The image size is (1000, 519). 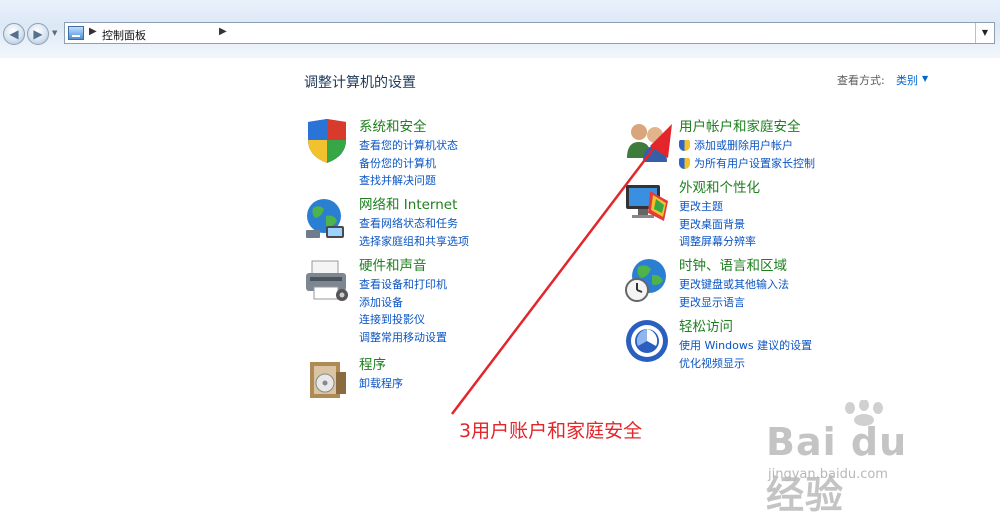 What do you see at coordinates (828, 474) in the screenshot?
I see `watermark-url: jingyan.baidu.com` at bounding box center [828, 474].